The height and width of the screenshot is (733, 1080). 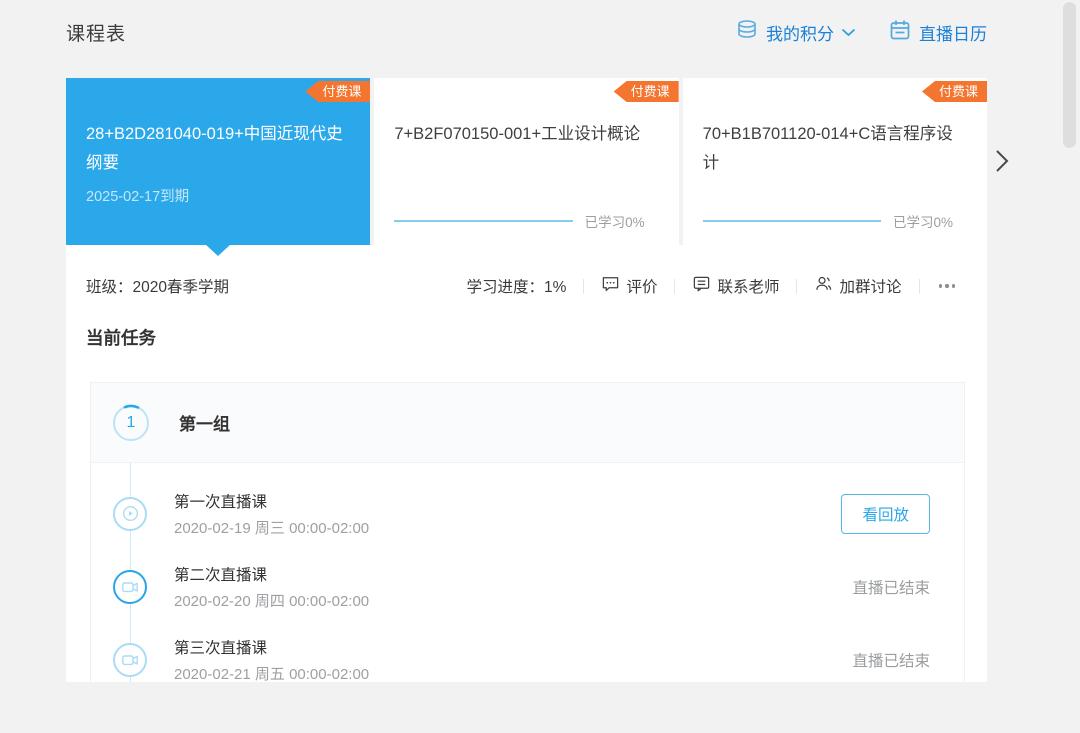 What do you see at coordinates (271, 659) in the screenshot?
I see `task-texts: 第三次直播课 2020-02-21 周五 00:00-02:00` at bounding box center [271, 659].